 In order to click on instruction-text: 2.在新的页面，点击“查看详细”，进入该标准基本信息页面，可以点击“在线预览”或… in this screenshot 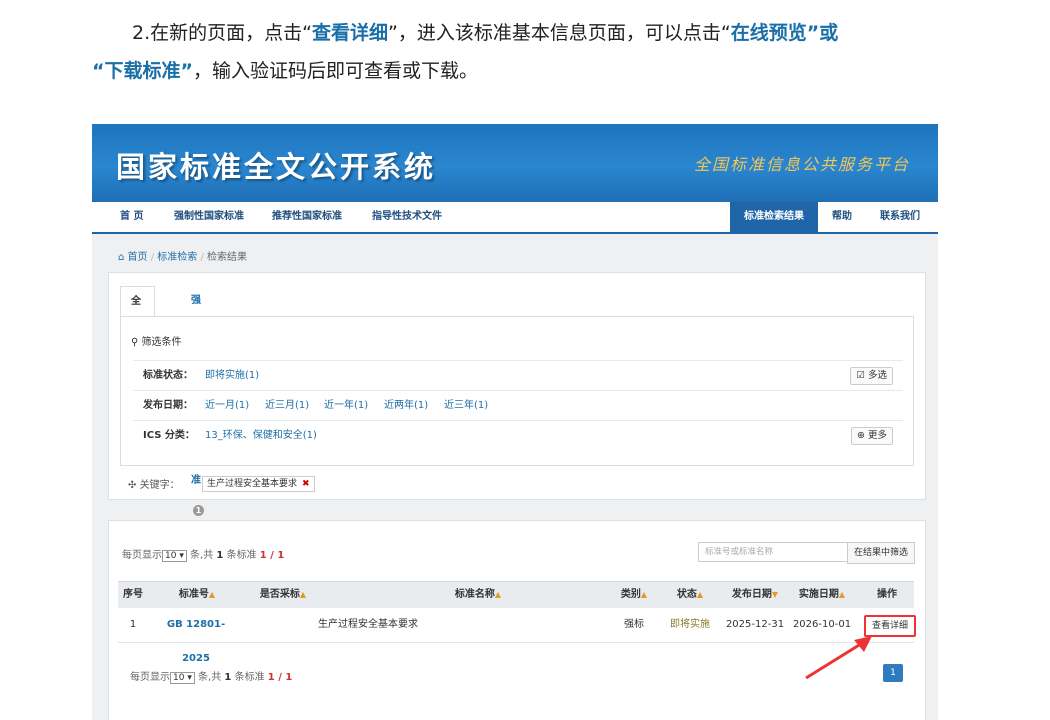, I will do `click(522, 52)`.